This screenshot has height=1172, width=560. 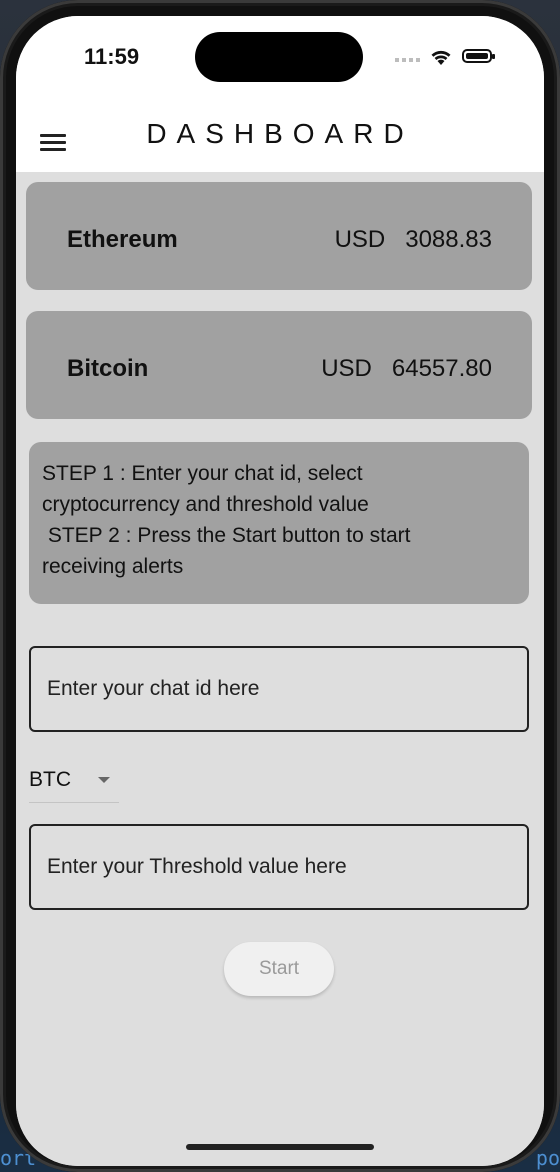 I want to click on status-time: 11:59, so click(x=112, y=56).